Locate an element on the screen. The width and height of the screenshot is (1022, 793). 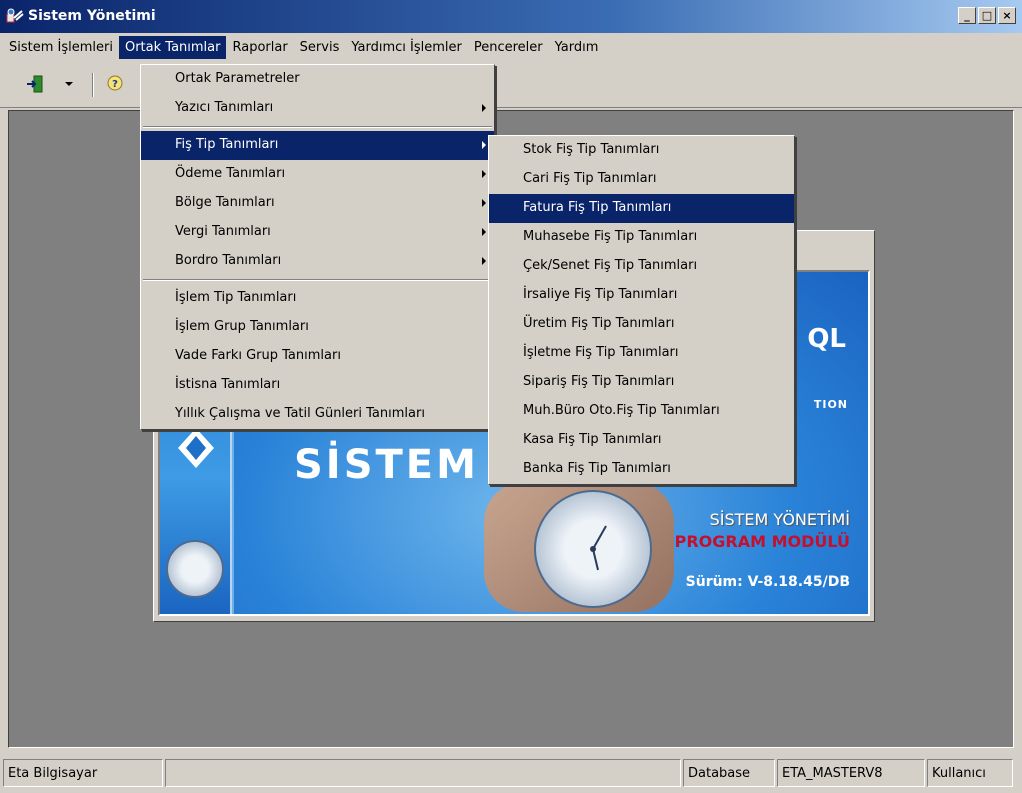
splash-stopwatch is located at coordinates (593, 549).